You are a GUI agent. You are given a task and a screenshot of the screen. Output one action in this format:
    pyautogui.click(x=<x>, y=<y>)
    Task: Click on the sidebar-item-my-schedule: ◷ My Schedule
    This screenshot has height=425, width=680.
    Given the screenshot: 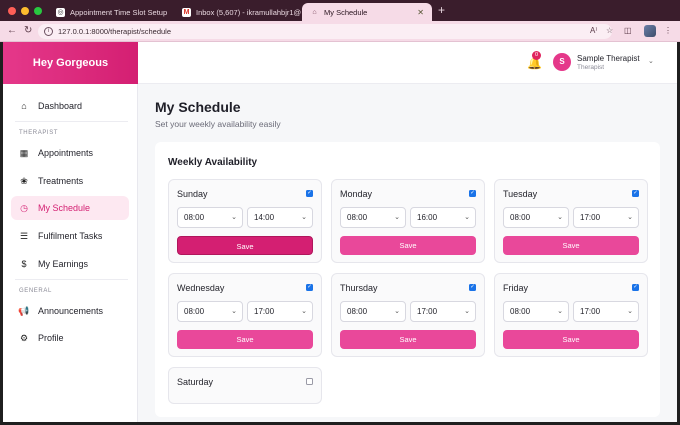 What is the action you would take?
    pyautogui.click(x=70, y=208)
    